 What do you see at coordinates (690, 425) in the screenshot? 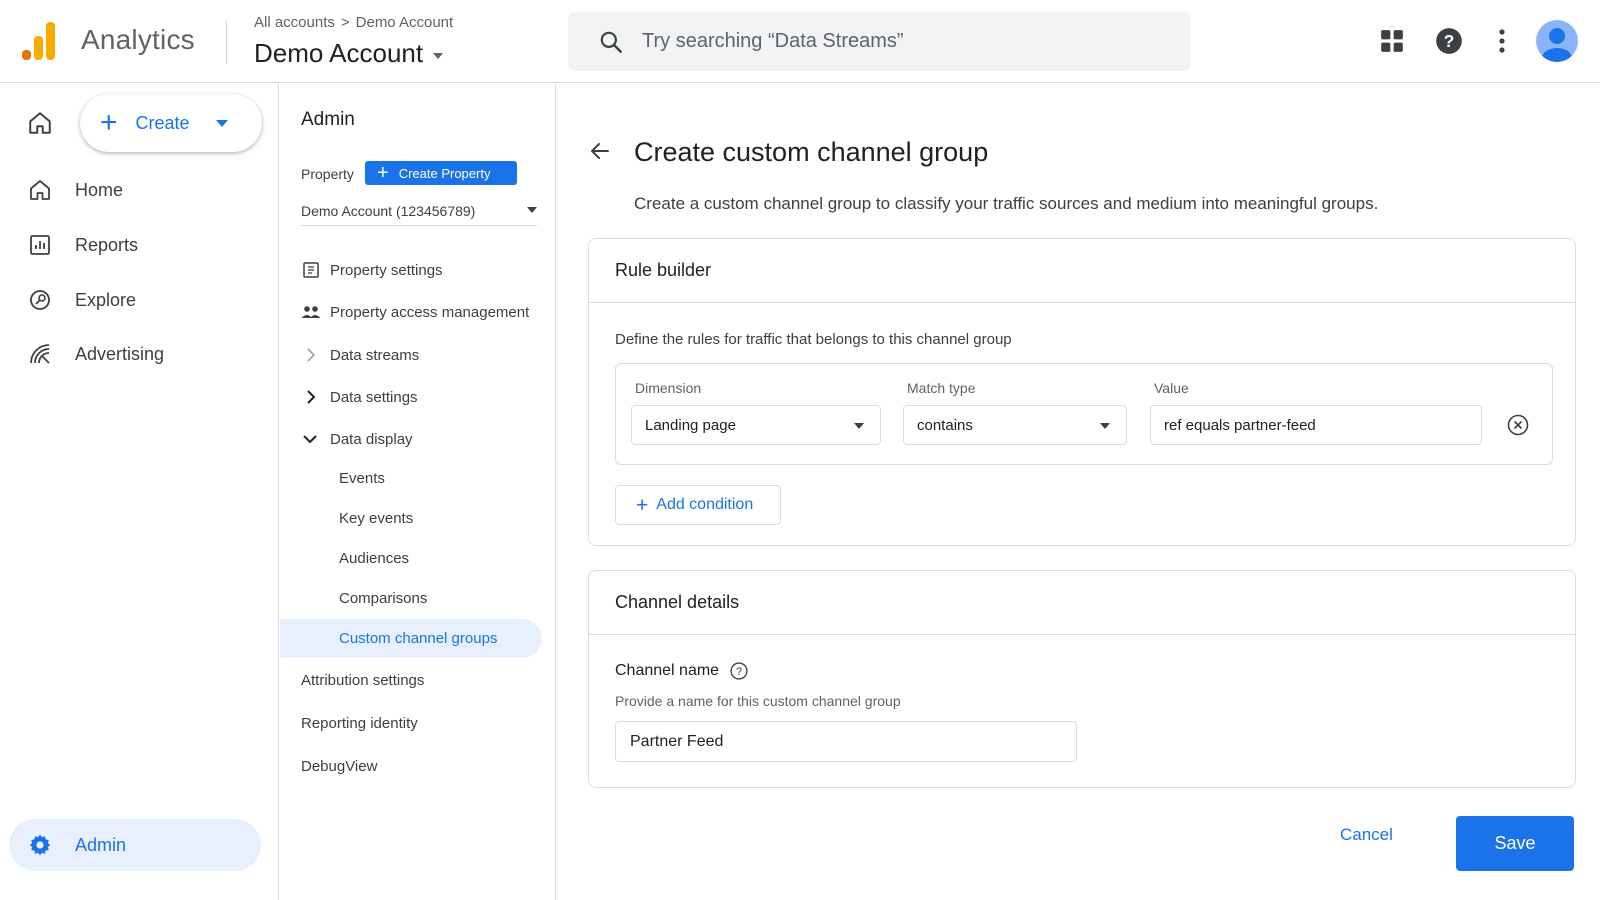
I see `dimension-value: Landing page` at bounding box center [690, 425].